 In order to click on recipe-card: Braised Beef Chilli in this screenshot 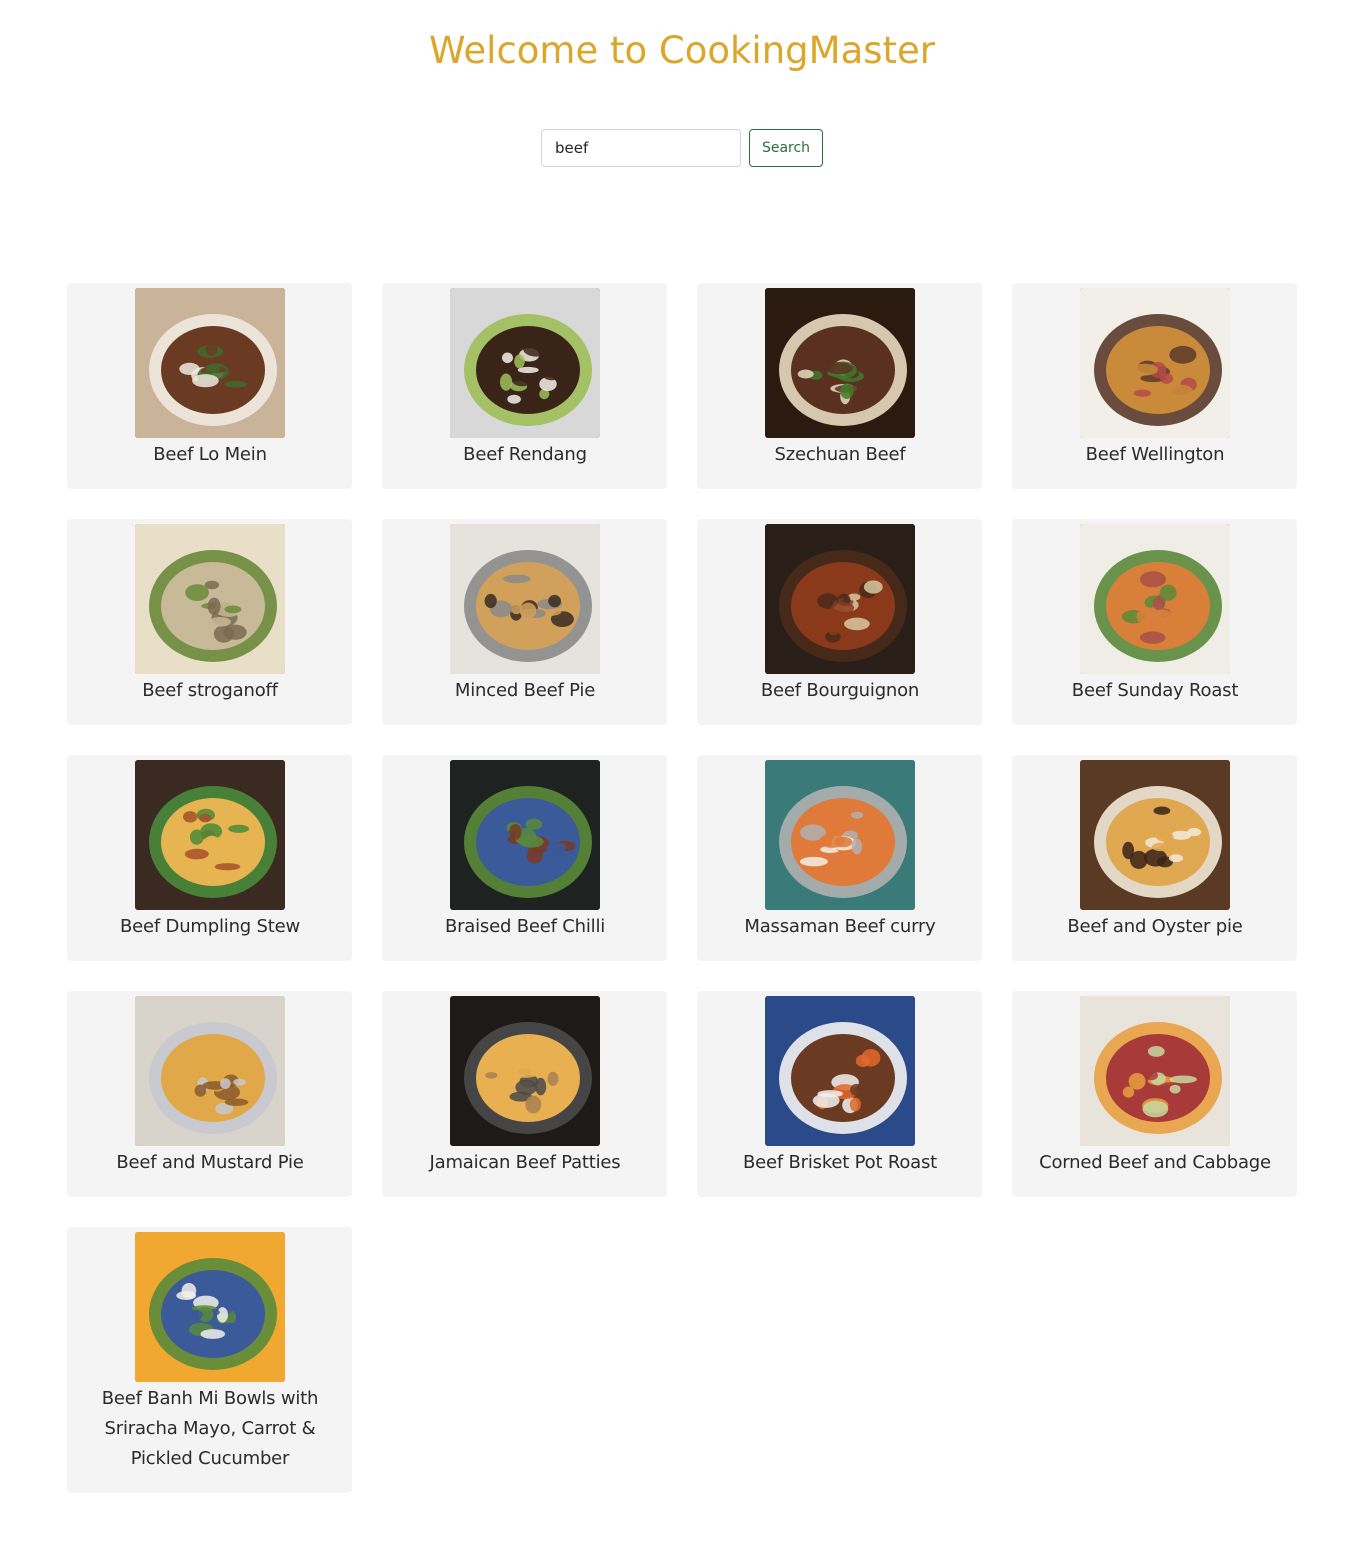, I will do `click(524, 858)`.